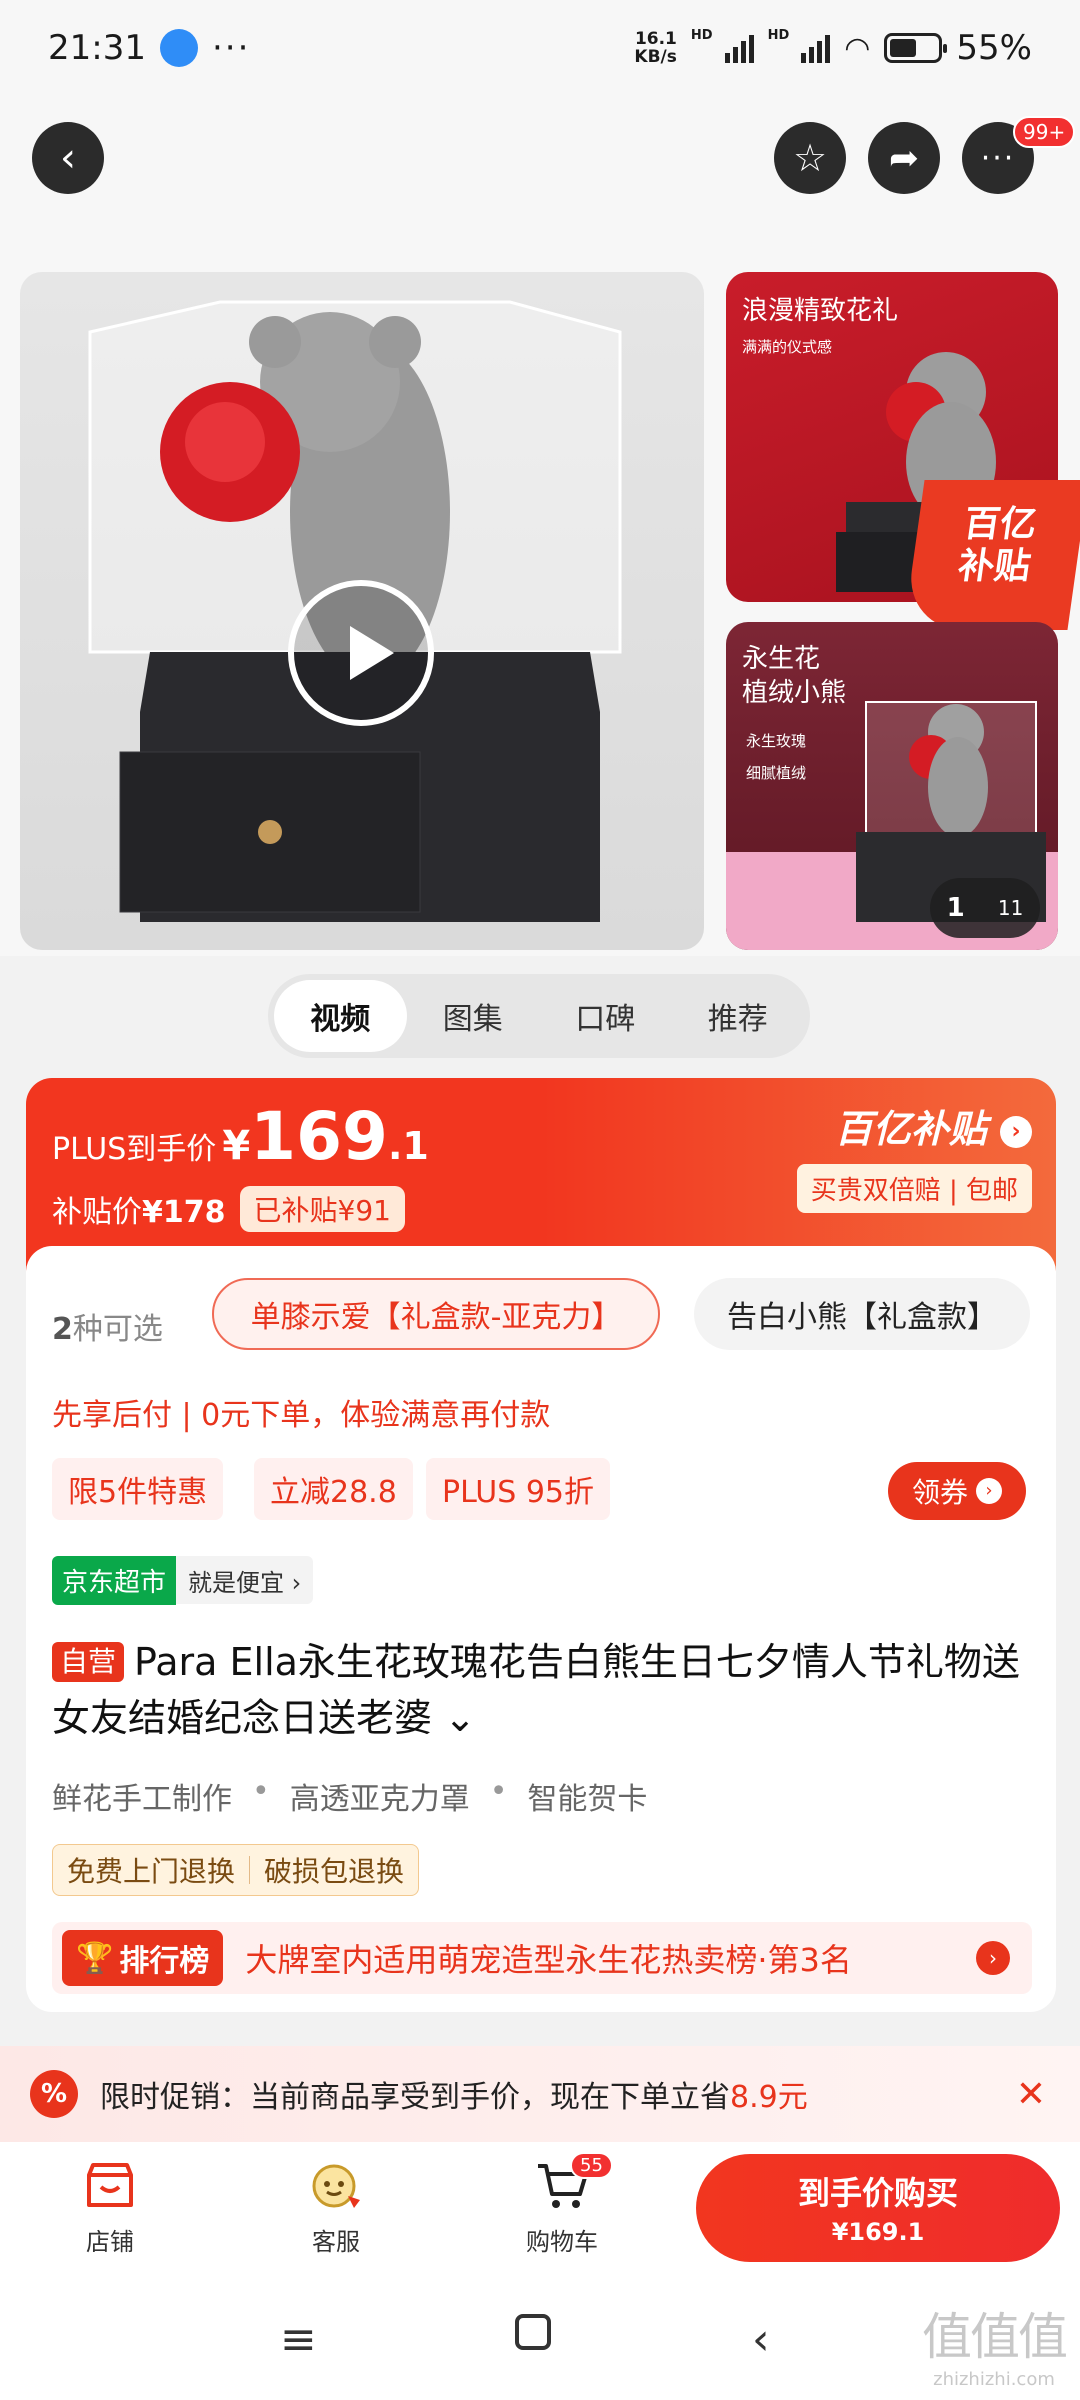 Image resolution: width=1080 pixels, height=2400 pixels. What do you see at coordinates (998, 158) in the screenshot?
I see `more-icon: ···` at bounding box center [998, 158].